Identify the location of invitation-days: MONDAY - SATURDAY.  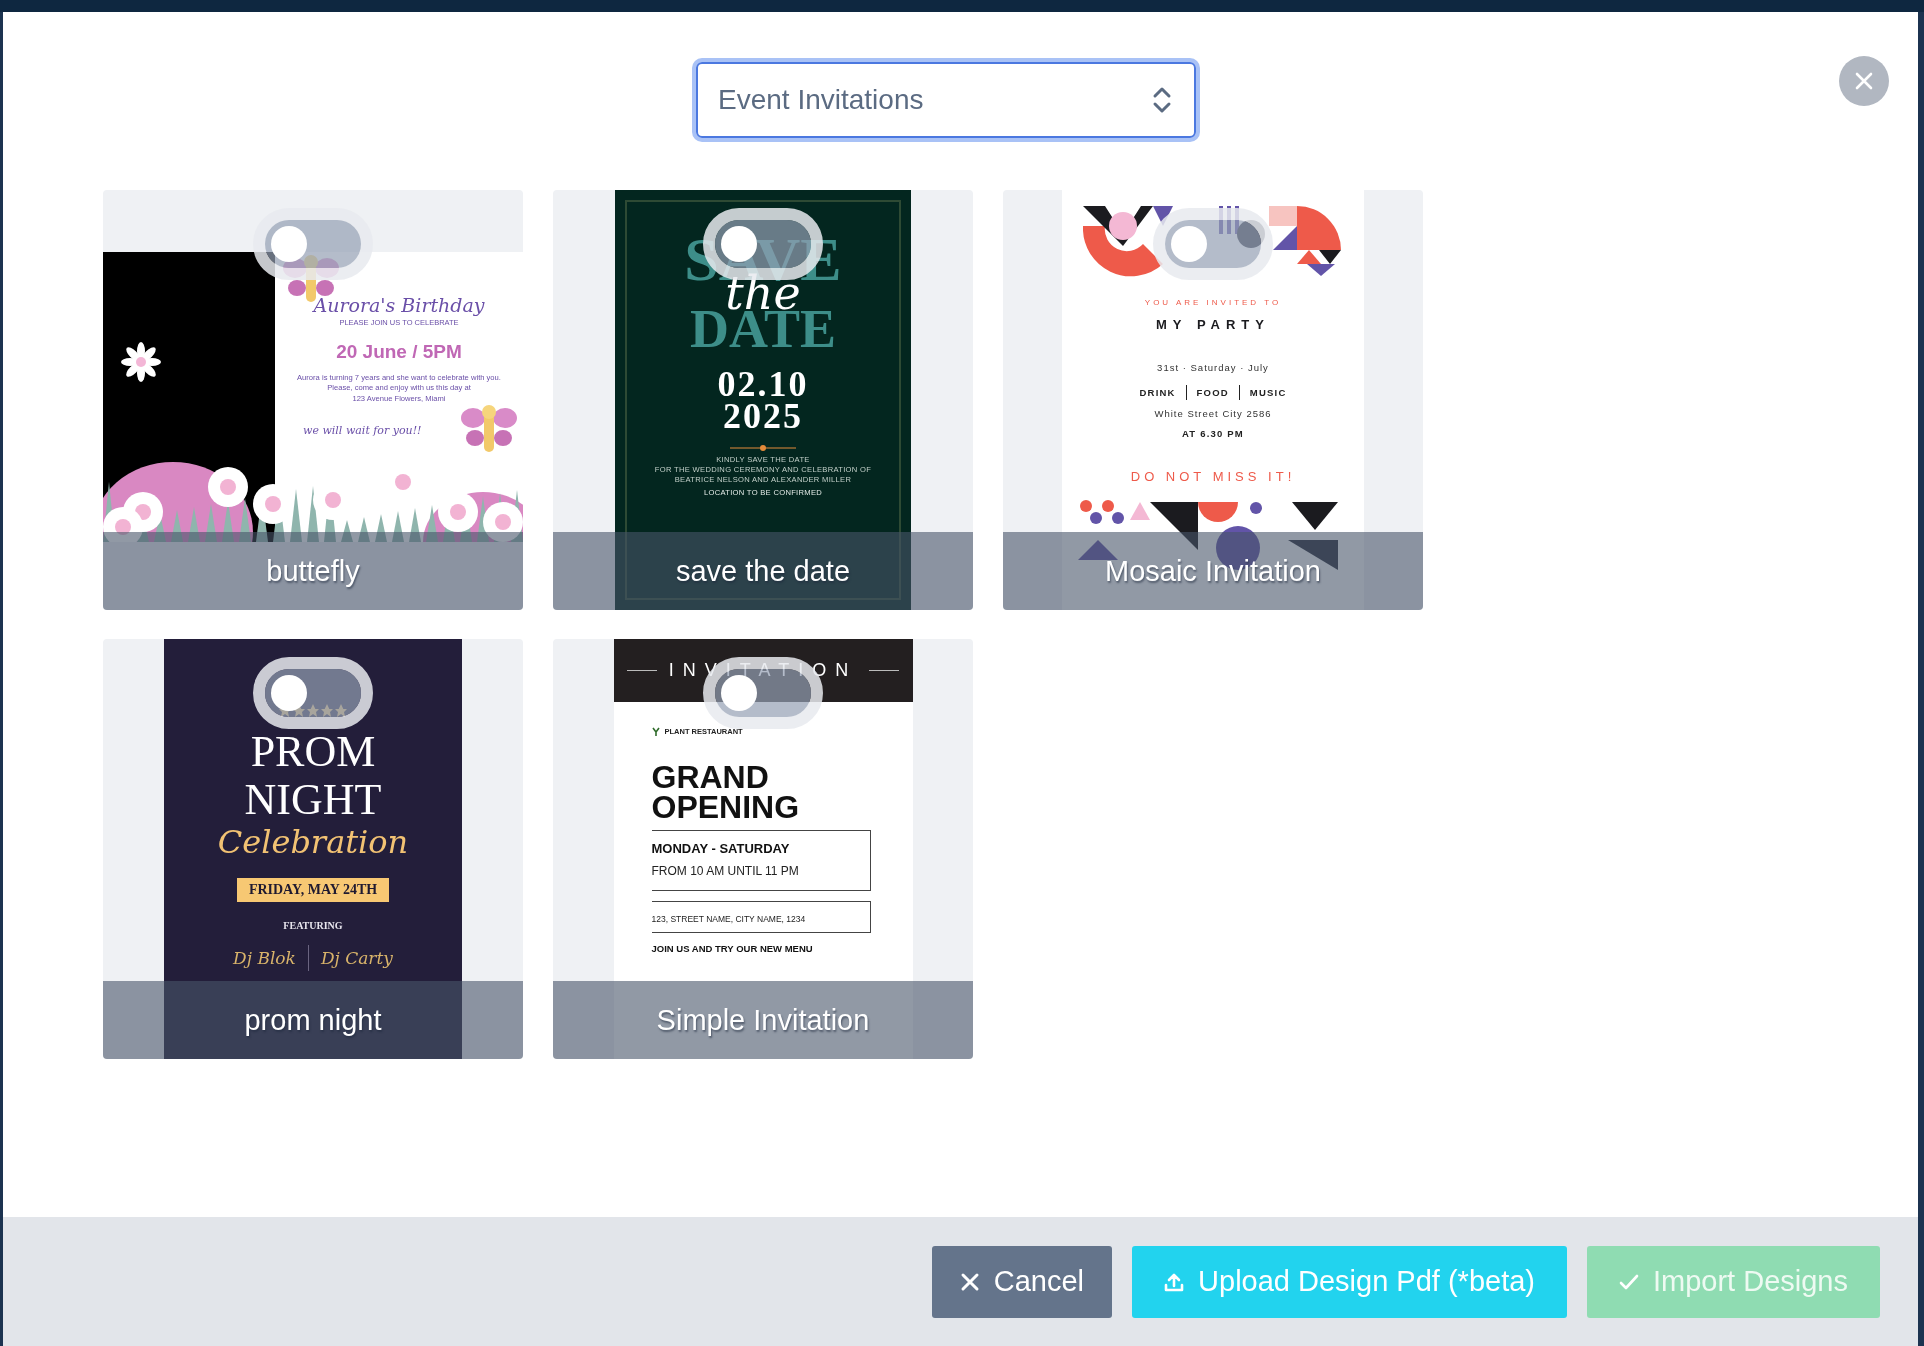
(760, 848).